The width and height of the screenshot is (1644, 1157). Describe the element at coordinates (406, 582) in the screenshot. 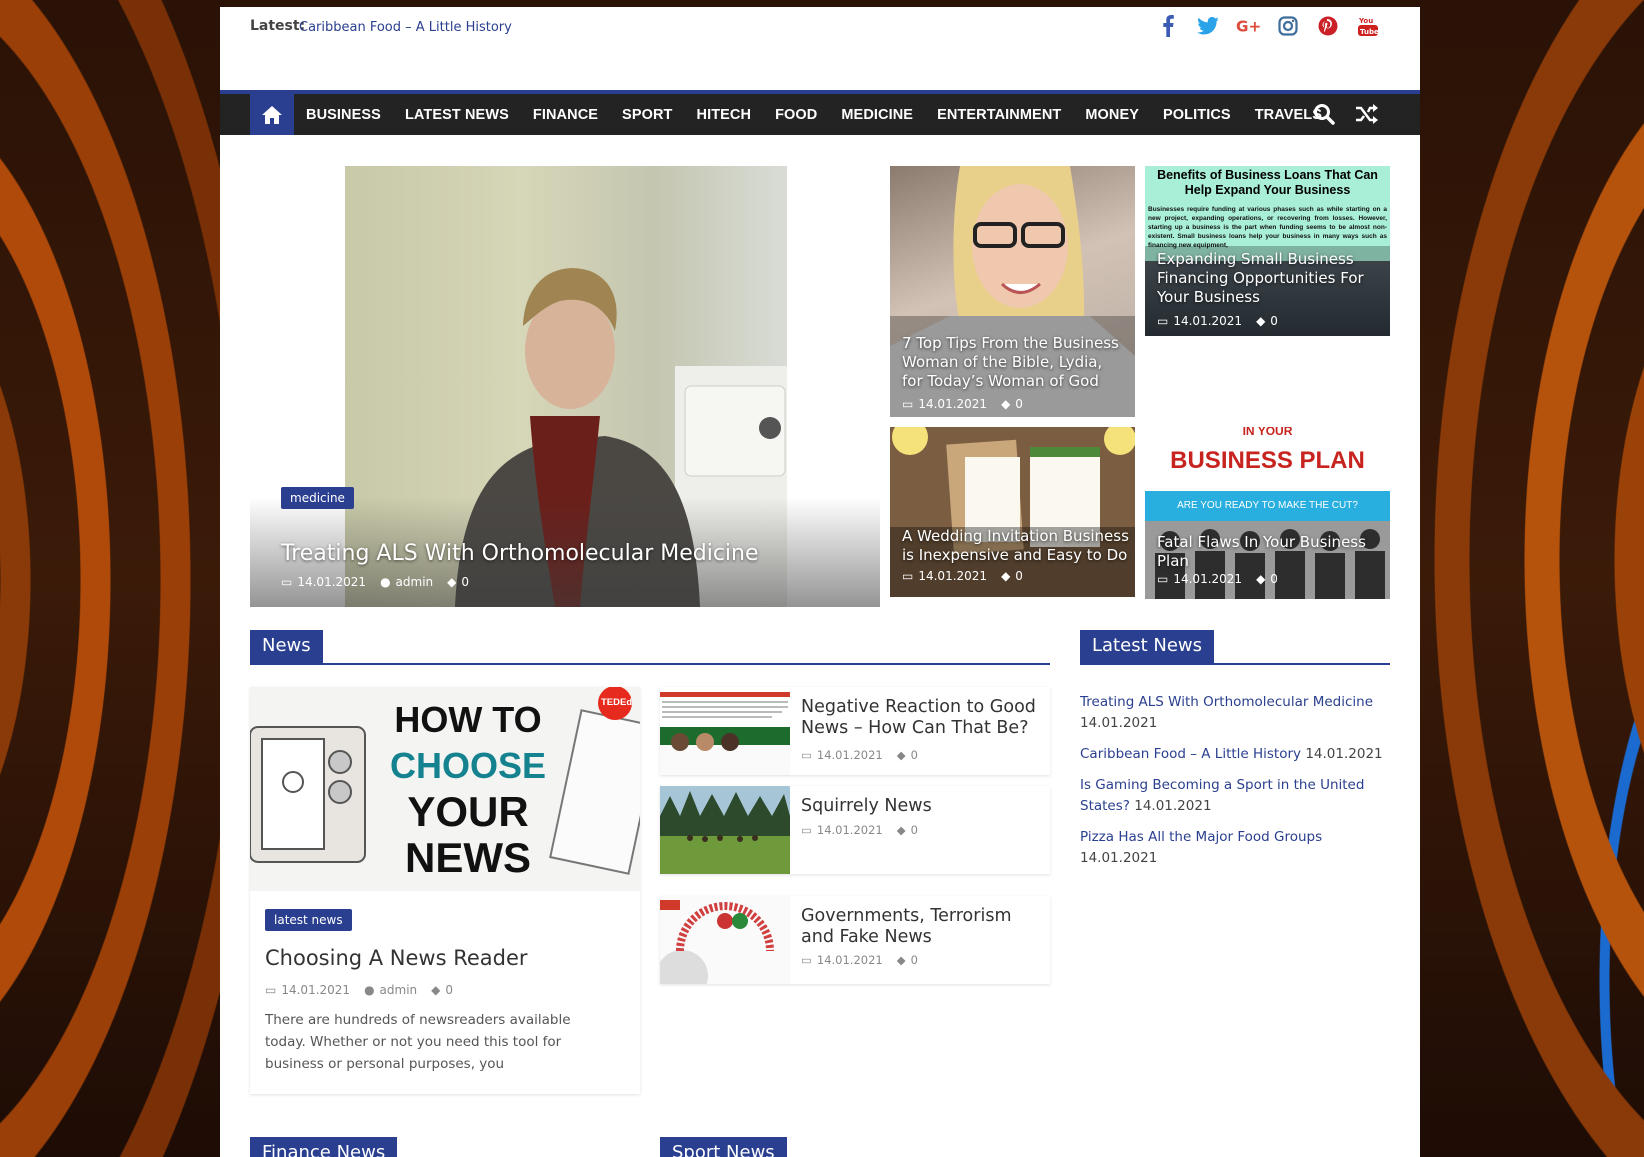

I see `hero-author: ● admin` at that location.